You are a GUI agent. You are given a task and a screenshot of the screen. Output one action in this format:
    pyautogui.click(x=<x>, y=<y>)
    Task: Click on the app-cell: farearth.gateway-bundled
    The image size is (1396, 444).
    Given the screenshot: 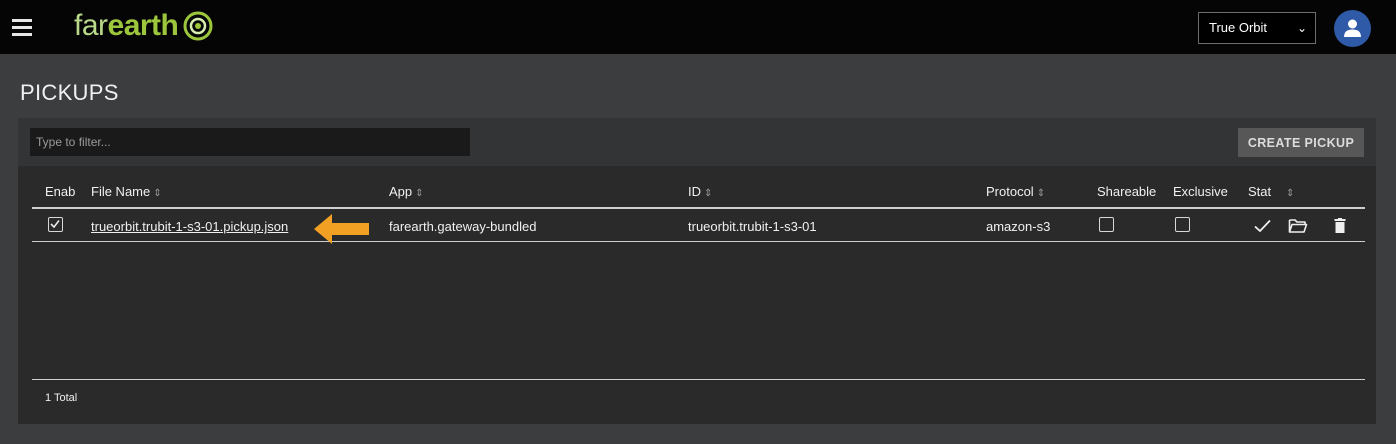 What is the action you would take?
    pyautogui.click(x=463, y=226)
    